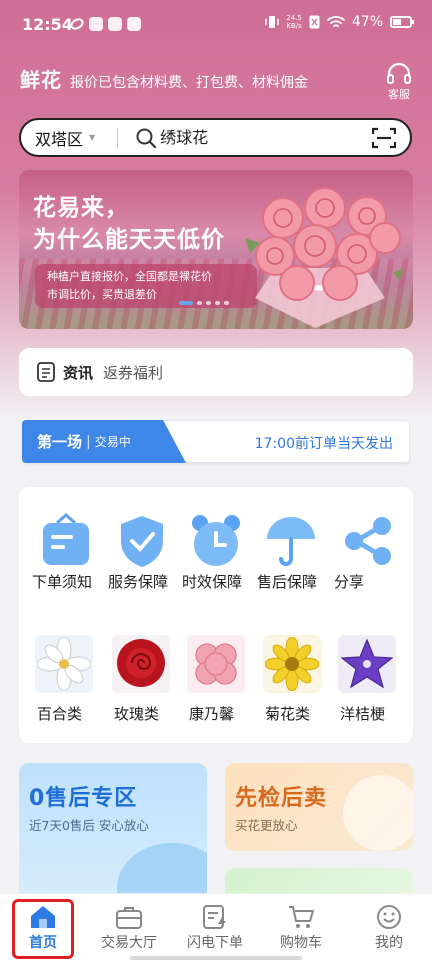 The width and height of the screenshot is (432, 964). I want to click on briefcase-icon, so click(129, 918).